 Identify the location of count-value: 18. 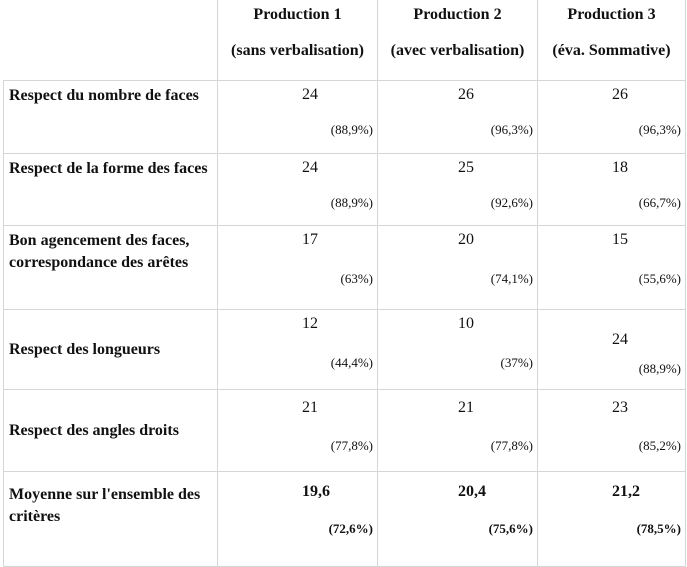
(620, 167).